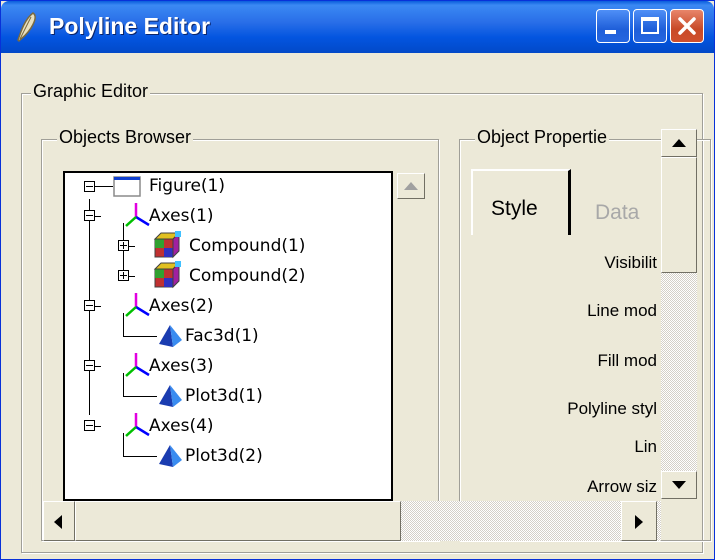 Image resolution: width=715 pixels, height=560 pixels. What do you see at coordinates (181, 306) in the screenshot?
I see `tree-node-axes-2: Axes(2)` at bounding box center [181, 306].